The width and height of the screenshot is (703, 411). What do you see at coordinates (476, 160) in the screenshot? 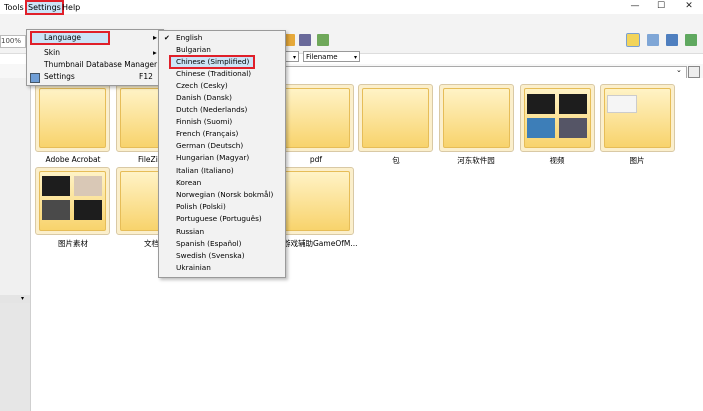
I see `folder-label: 河东软件园` at bounding box center [476, 160].